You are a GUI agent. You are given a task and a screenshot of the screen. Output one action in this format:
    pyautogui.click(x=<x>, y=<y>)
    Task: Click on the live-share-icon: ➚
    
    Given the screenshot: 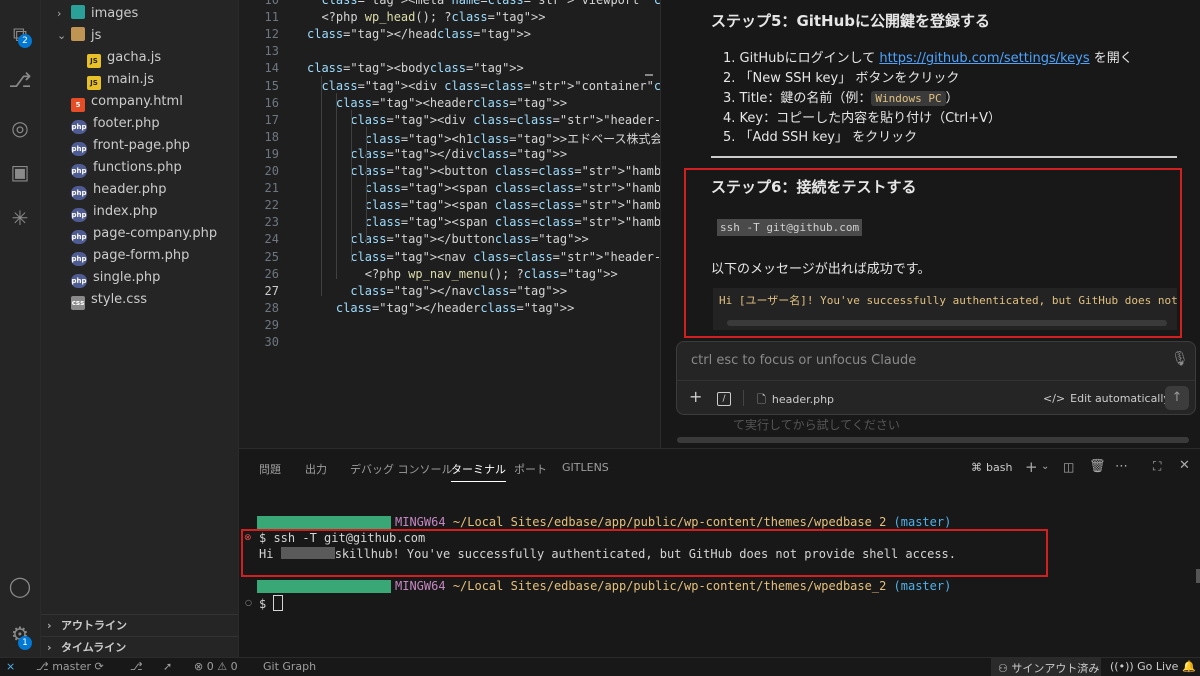 What is the action you would take?
    pyautogui.click(x=167, y=666)
    